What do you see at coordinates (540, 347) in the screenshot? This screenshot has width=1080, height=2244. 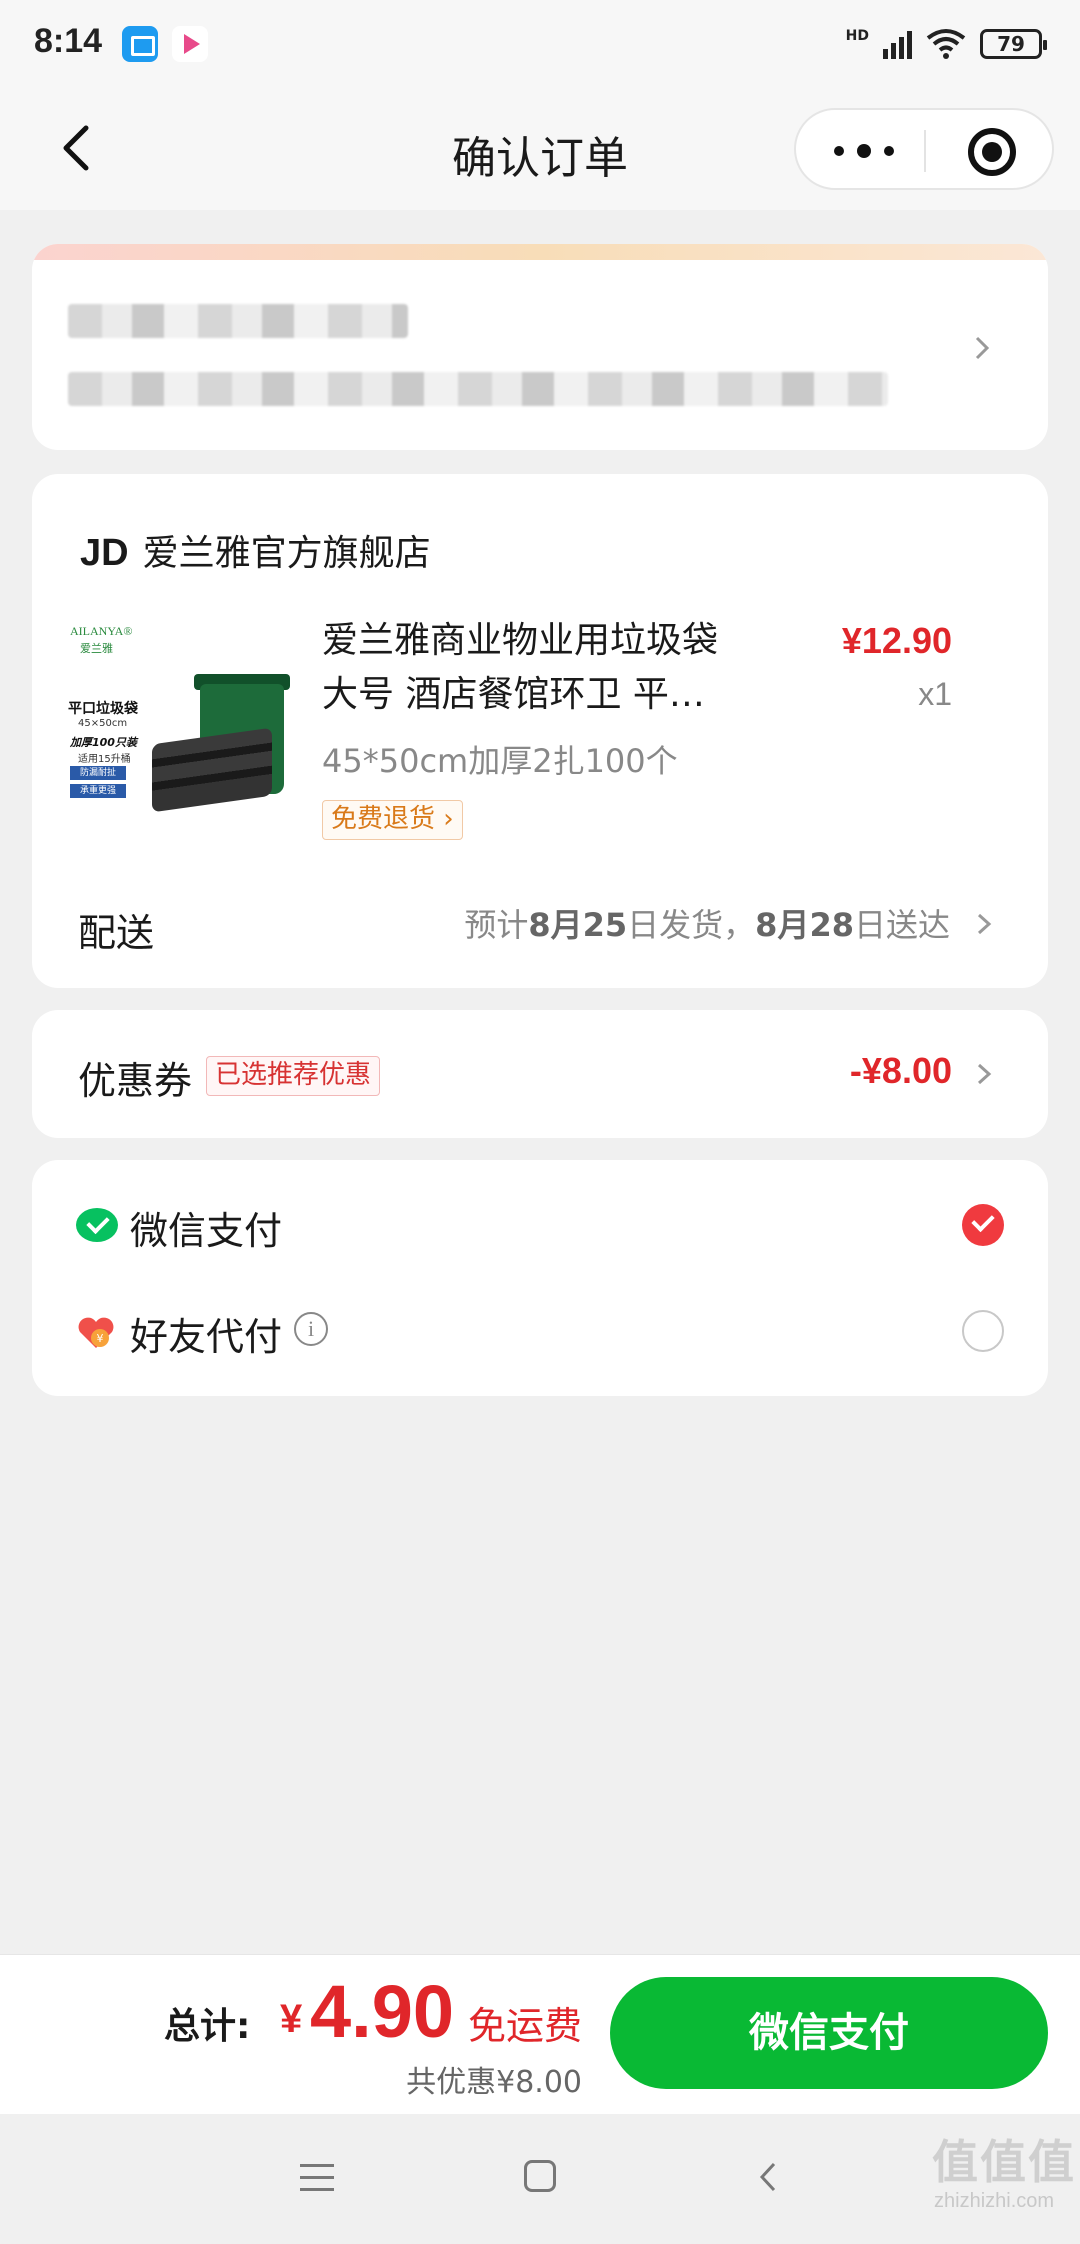 I see `address-card` at bounding box center [540, 347].